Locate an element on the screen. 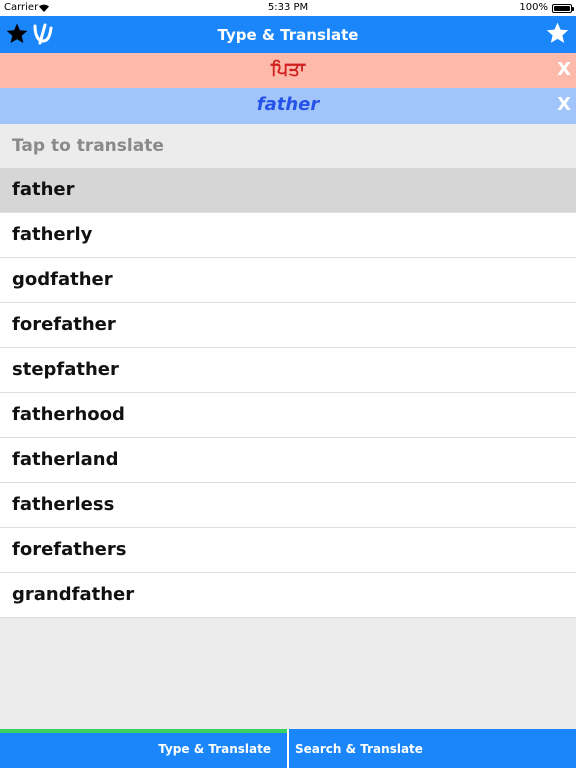  page-title: Type & Translate is located at coordinates (288, 35).